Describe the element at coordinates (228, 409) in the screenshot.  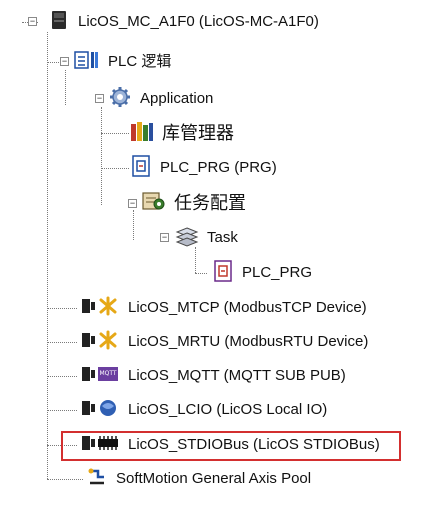
I see `tree-node-label: LicOS_LCIO (LicOS Local IO)` at that location.